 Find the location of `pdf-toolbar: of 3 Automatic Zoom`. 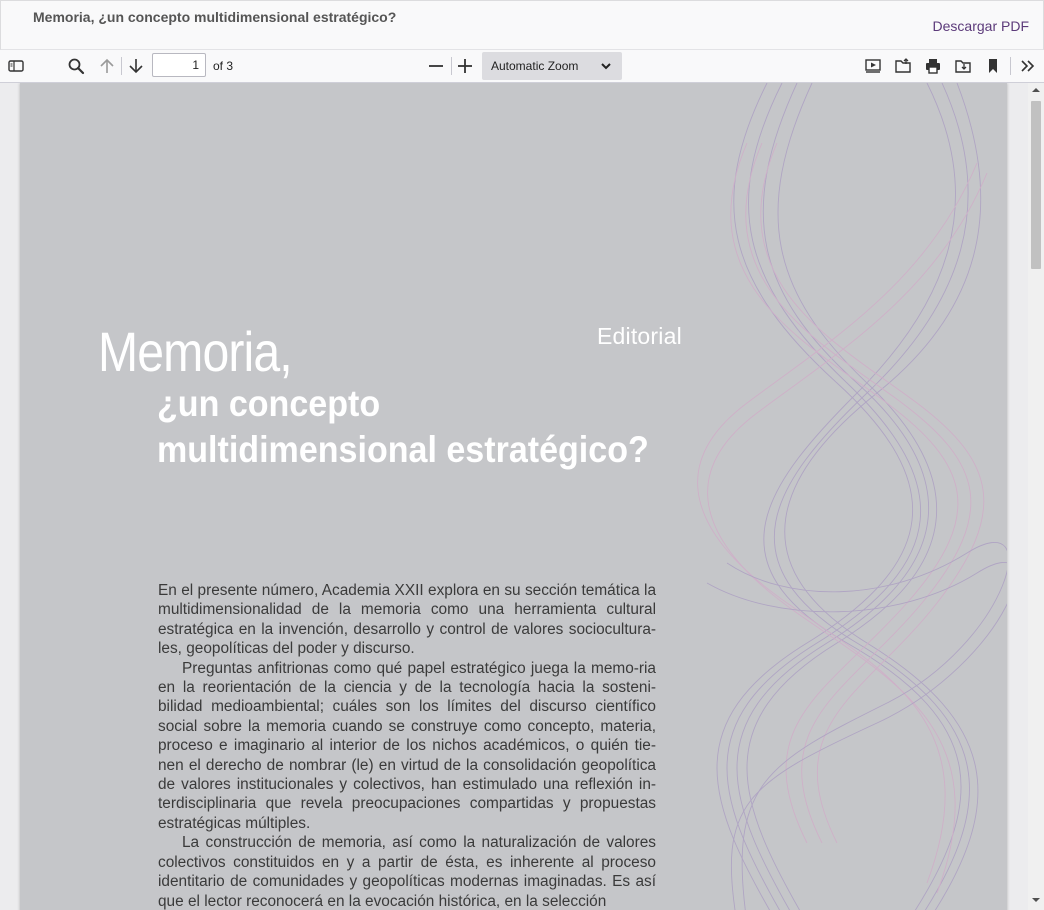

pdf-toolbar: of 3 Automatic Zoom is located at coordinates (522, 66).